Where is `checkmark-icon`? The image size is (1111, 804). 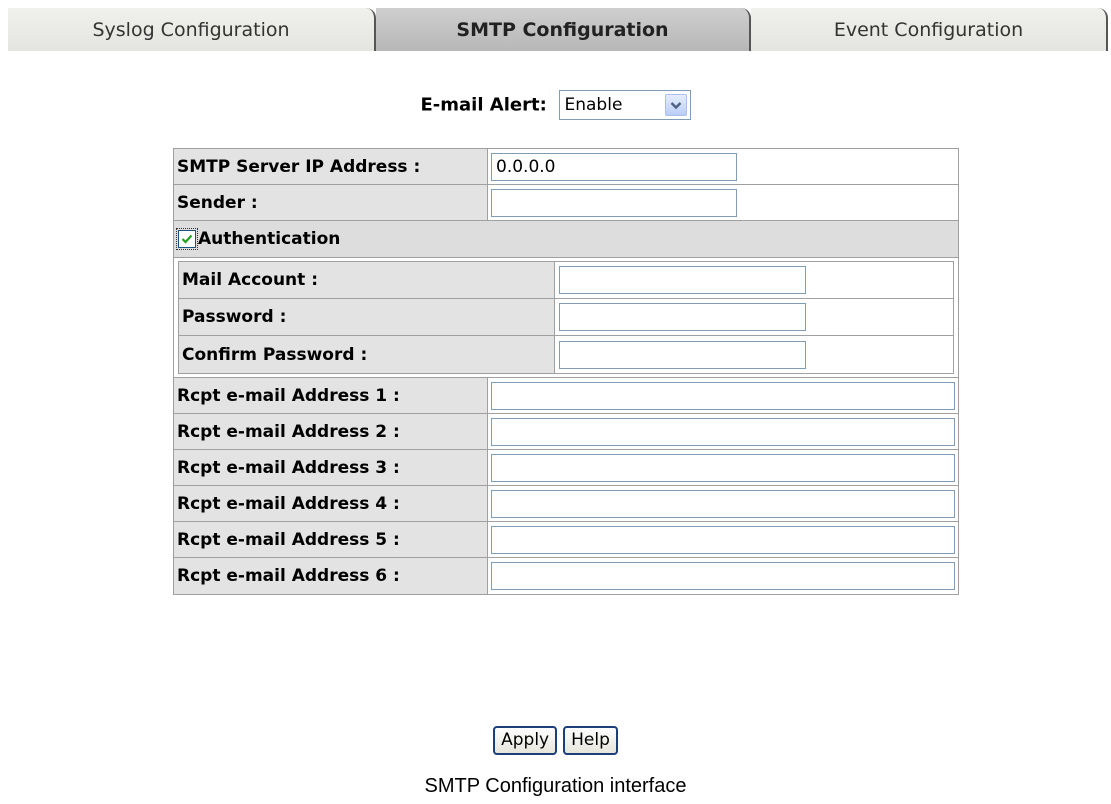 checkmark-icon is located at coordinates (187, 239).